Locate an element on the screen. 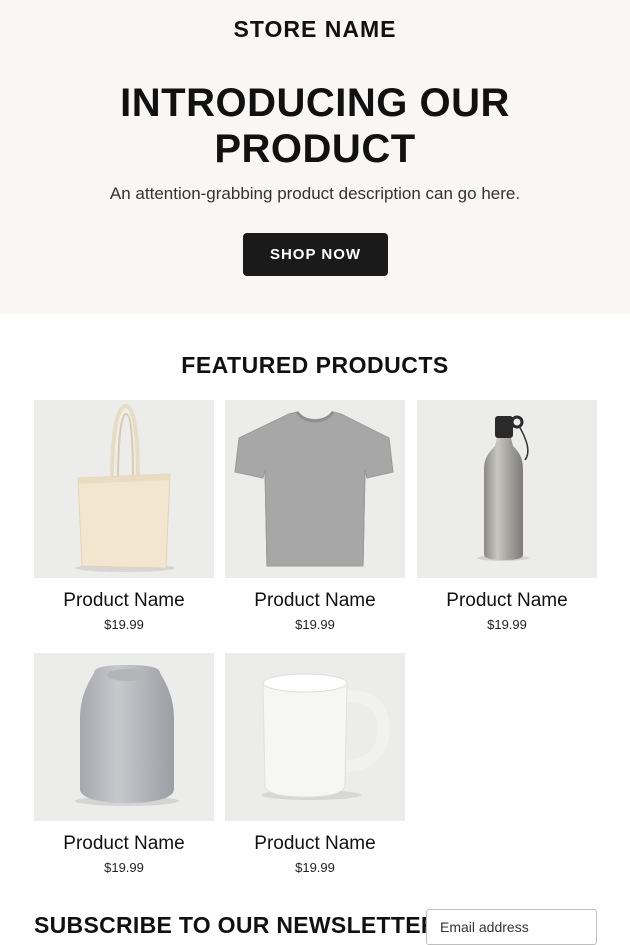 This screenshot has width=630, height=945. product-image-water-bottle is located at coordinates (507, 489).